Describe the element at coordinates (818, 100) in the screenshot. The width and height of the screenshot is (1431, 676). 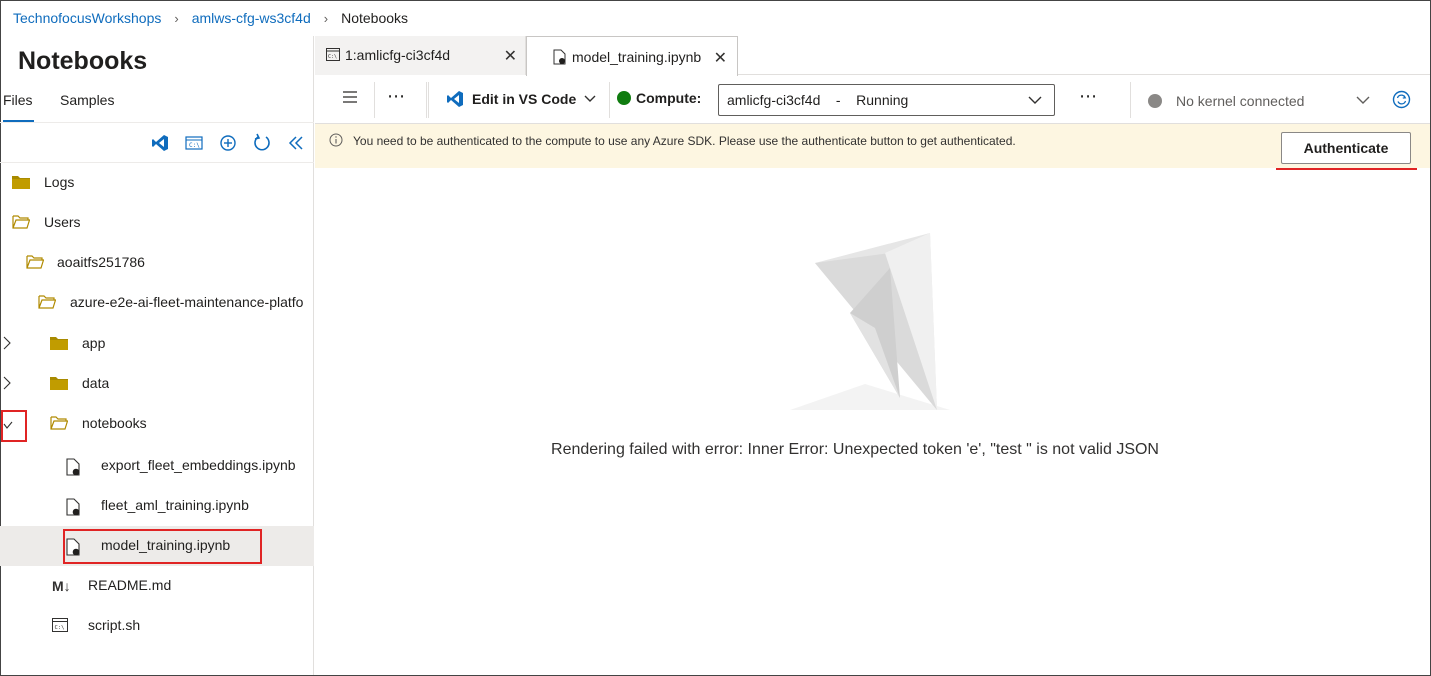
I see `compute-value: amlicfg-ci3cf4d - Running` at that location.